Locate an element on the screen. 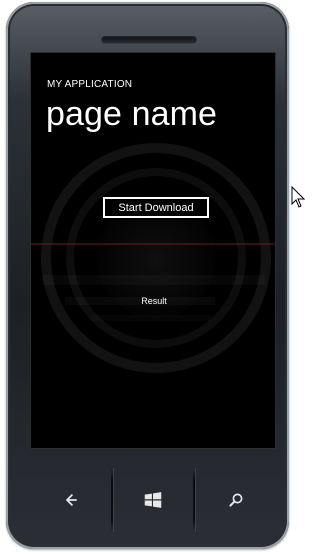 This screenshot has height=554, width=320. hardware-navigation-bar is located at coordinates (153, 500).